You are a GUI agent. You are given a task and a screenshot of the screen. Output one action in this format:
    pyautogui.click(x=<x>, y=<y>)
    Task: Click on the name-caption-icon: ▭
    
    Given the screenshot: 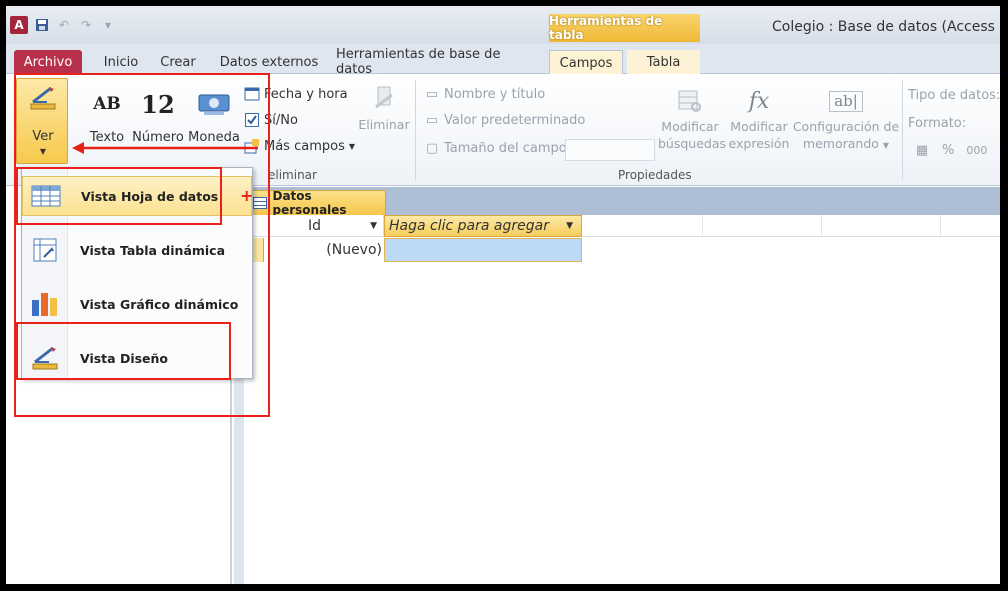 What is the action you would take?
    pyautogui.click(x=432, y=94)
    